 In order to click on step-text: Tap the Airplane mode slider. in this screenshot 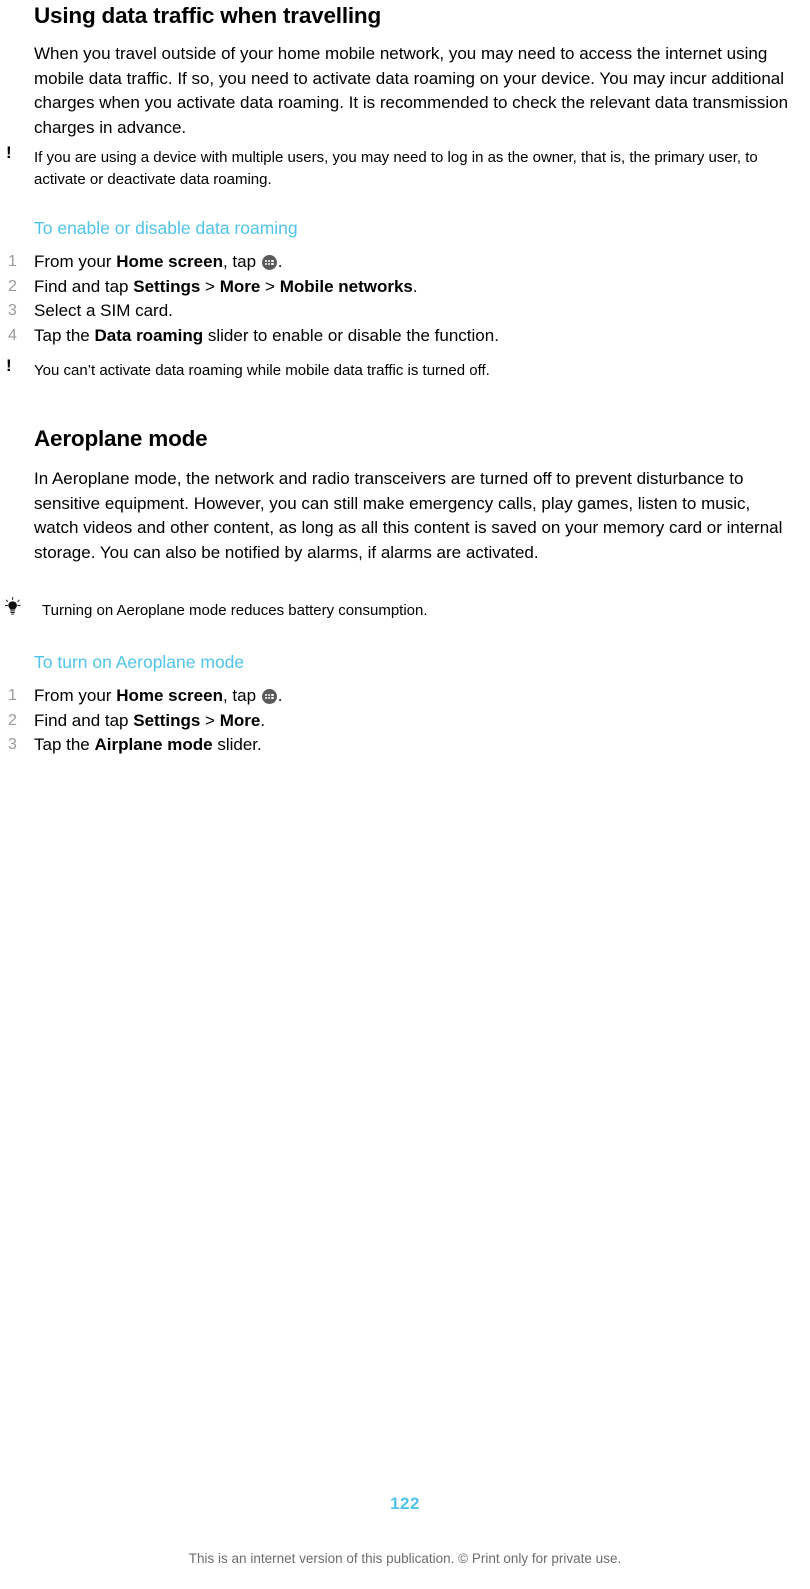, I will do `click(148, 745)`.